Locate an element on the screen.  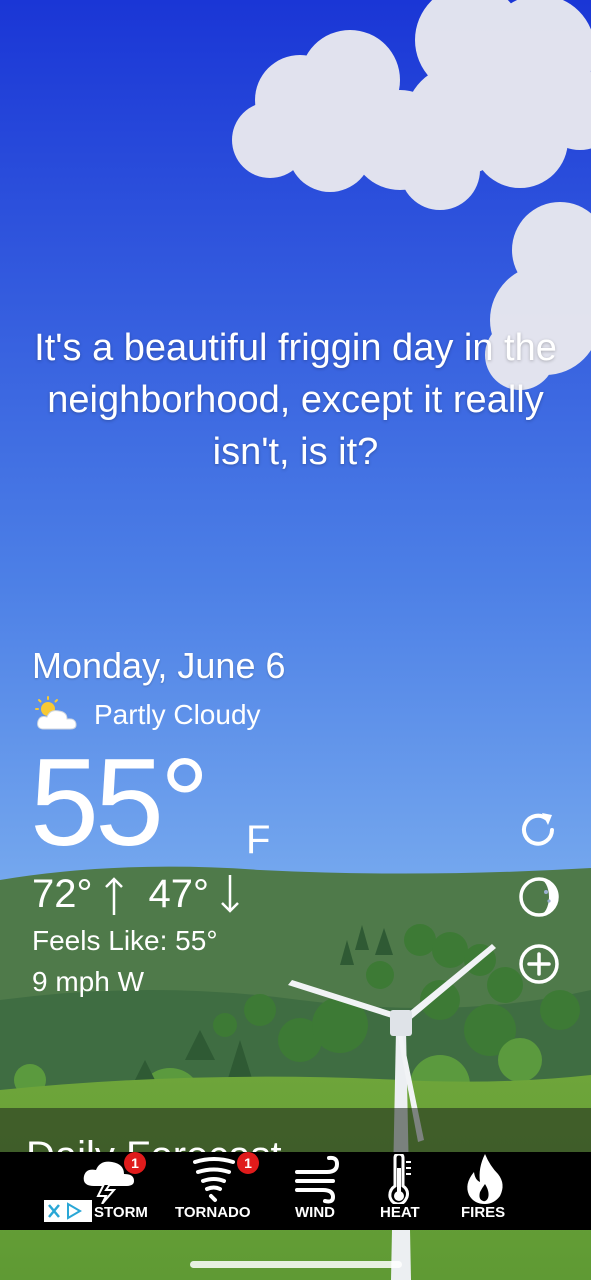
tab-wind: WIND is located at coordinates (318, 1191).